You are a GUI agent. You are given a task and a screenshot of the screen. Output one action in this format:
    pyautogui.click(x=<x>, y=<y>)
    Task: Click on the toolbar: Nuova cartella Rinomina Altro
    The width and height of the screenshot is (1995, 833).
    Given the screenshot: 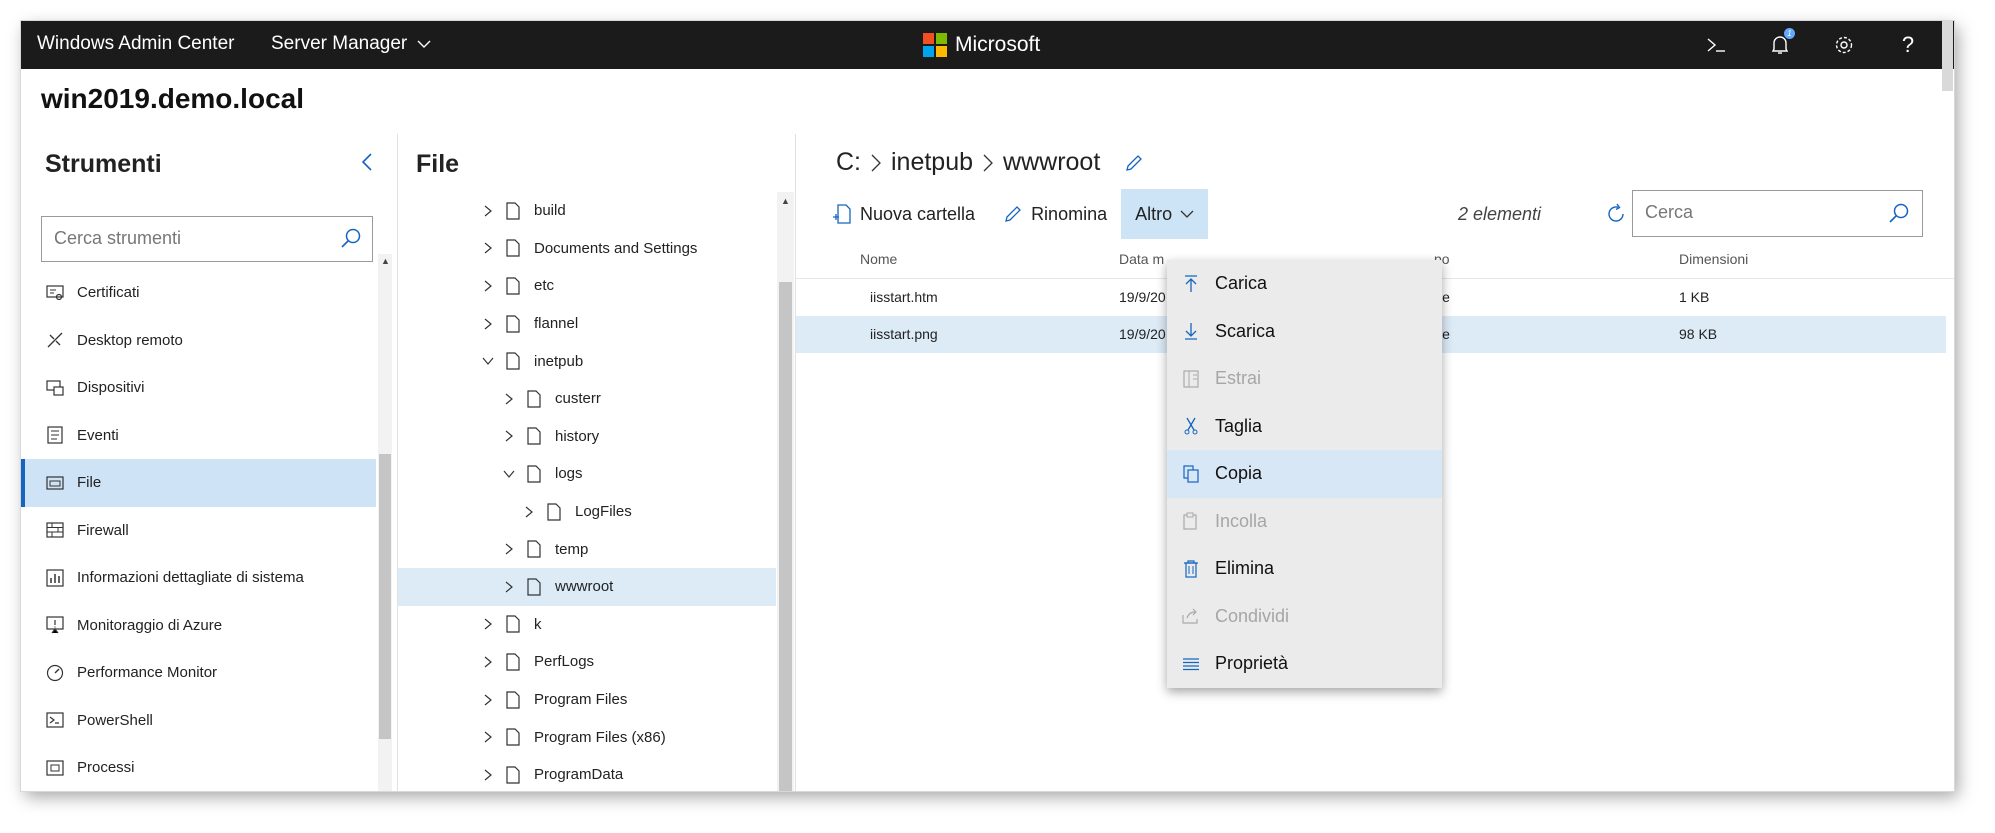 What is the action you would take?
    pyautogui.click(x=1013, y=214)
    